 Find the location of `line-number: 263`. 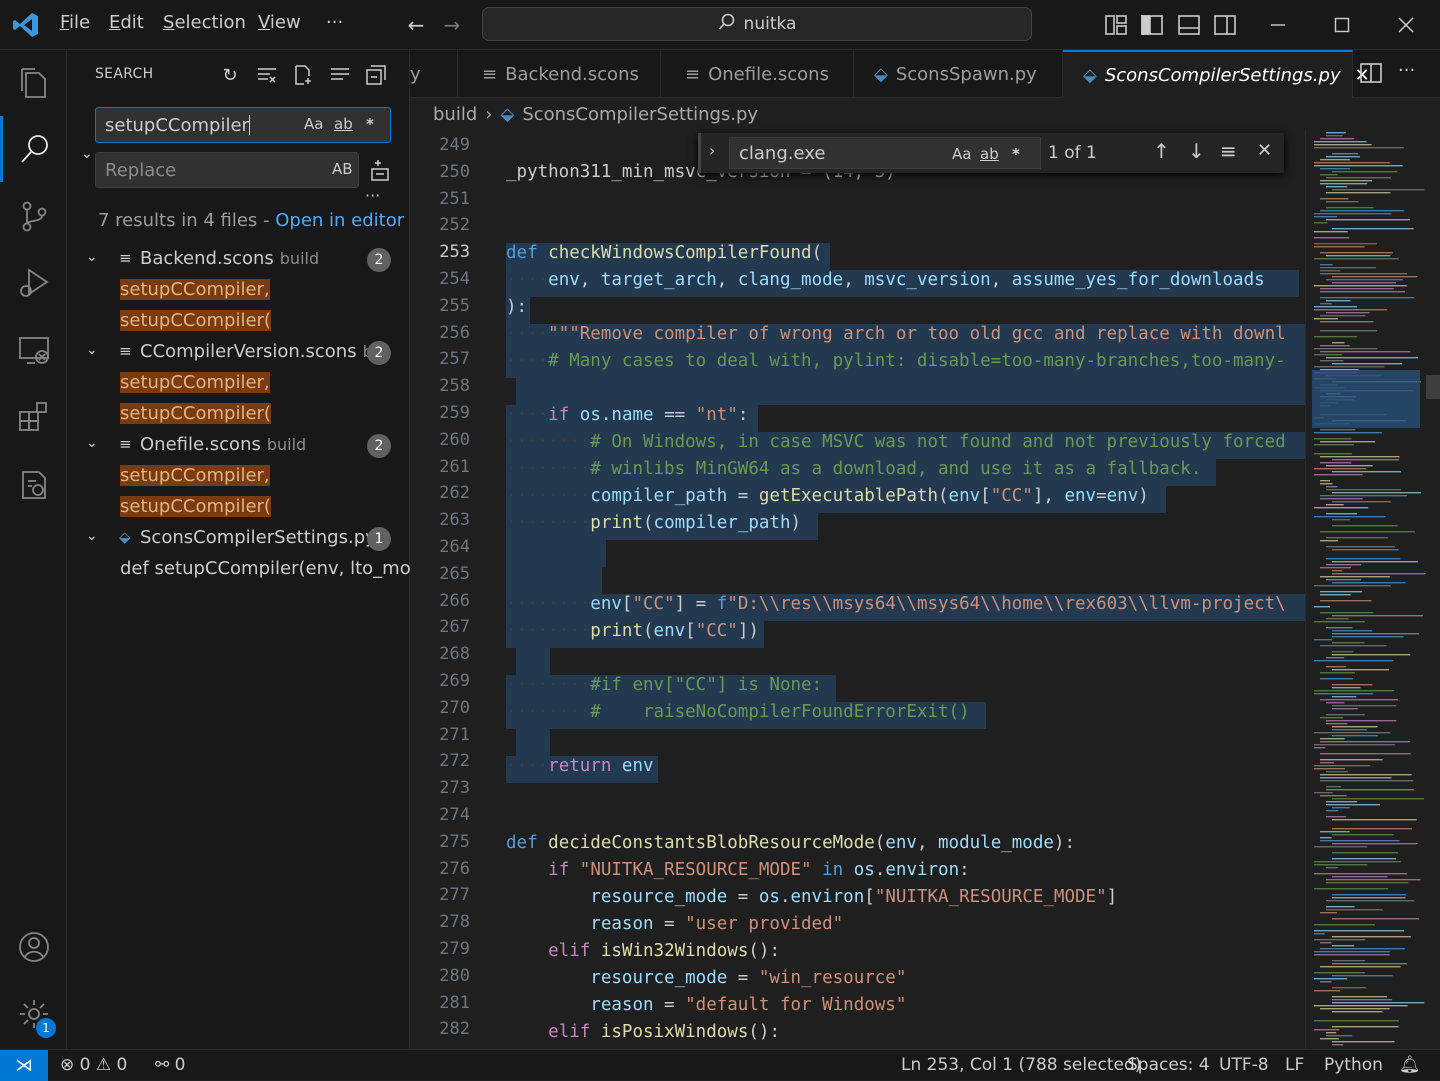

line-number: 263 is located at coordinates (454, 520).